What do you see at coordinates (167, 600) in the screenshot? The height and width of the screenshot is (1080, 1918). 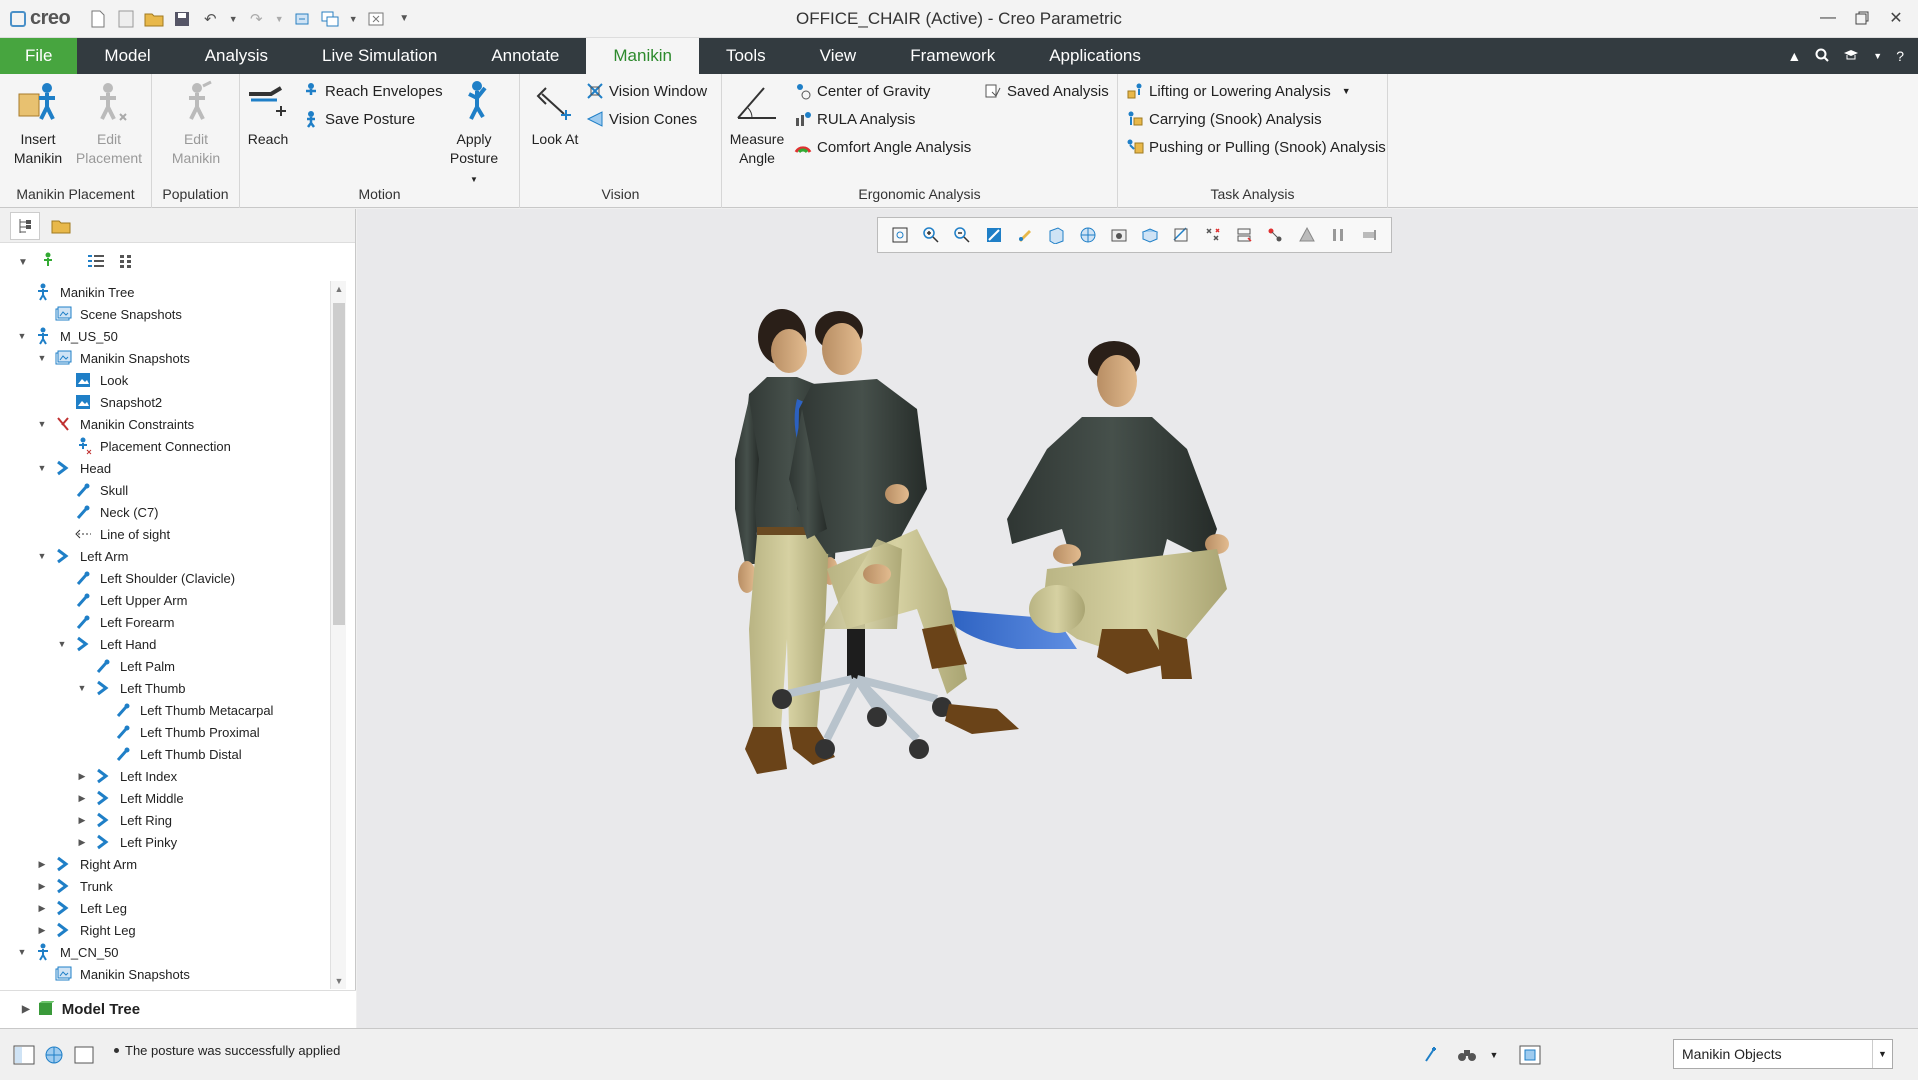 I see `tree-item: Left Upper Arm` at bounding box center [167, 600].